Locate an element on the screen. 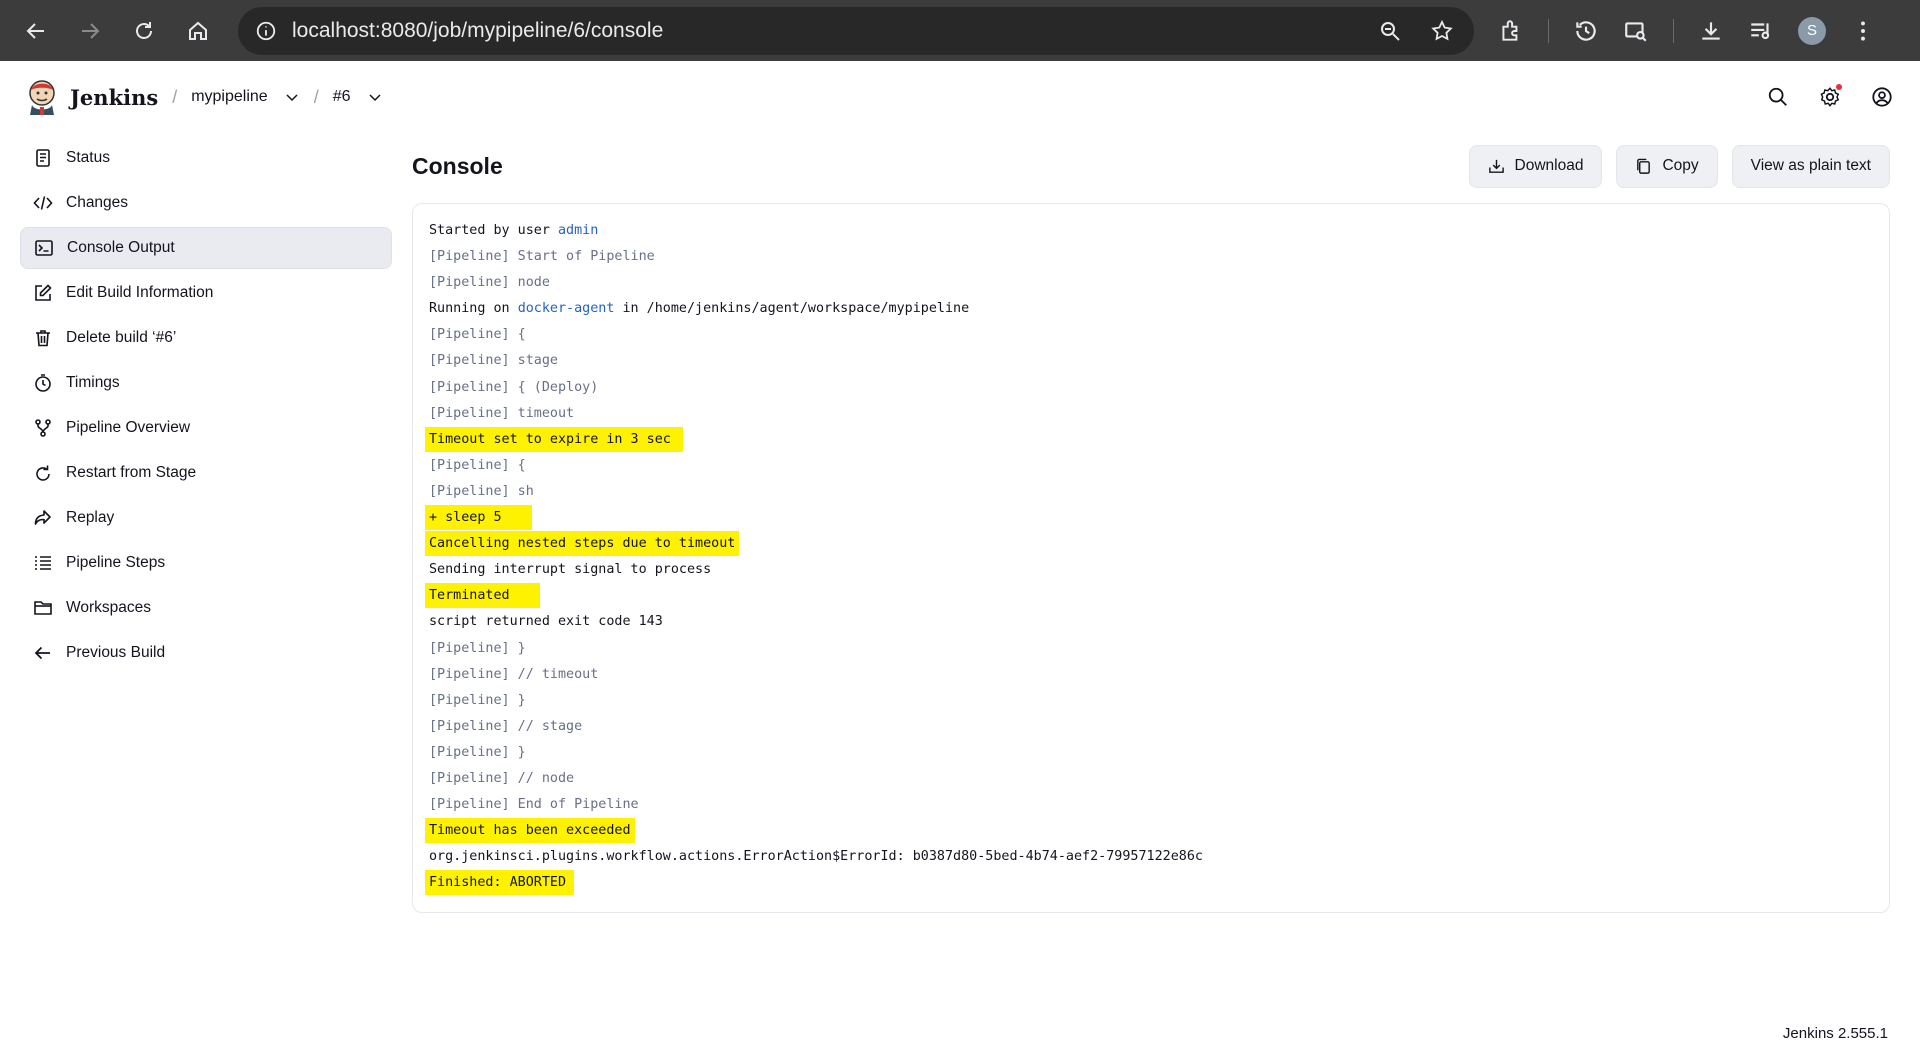 This screenshot has width=1920, height=1058. page-title: Console is located at coordinates (457, 165).